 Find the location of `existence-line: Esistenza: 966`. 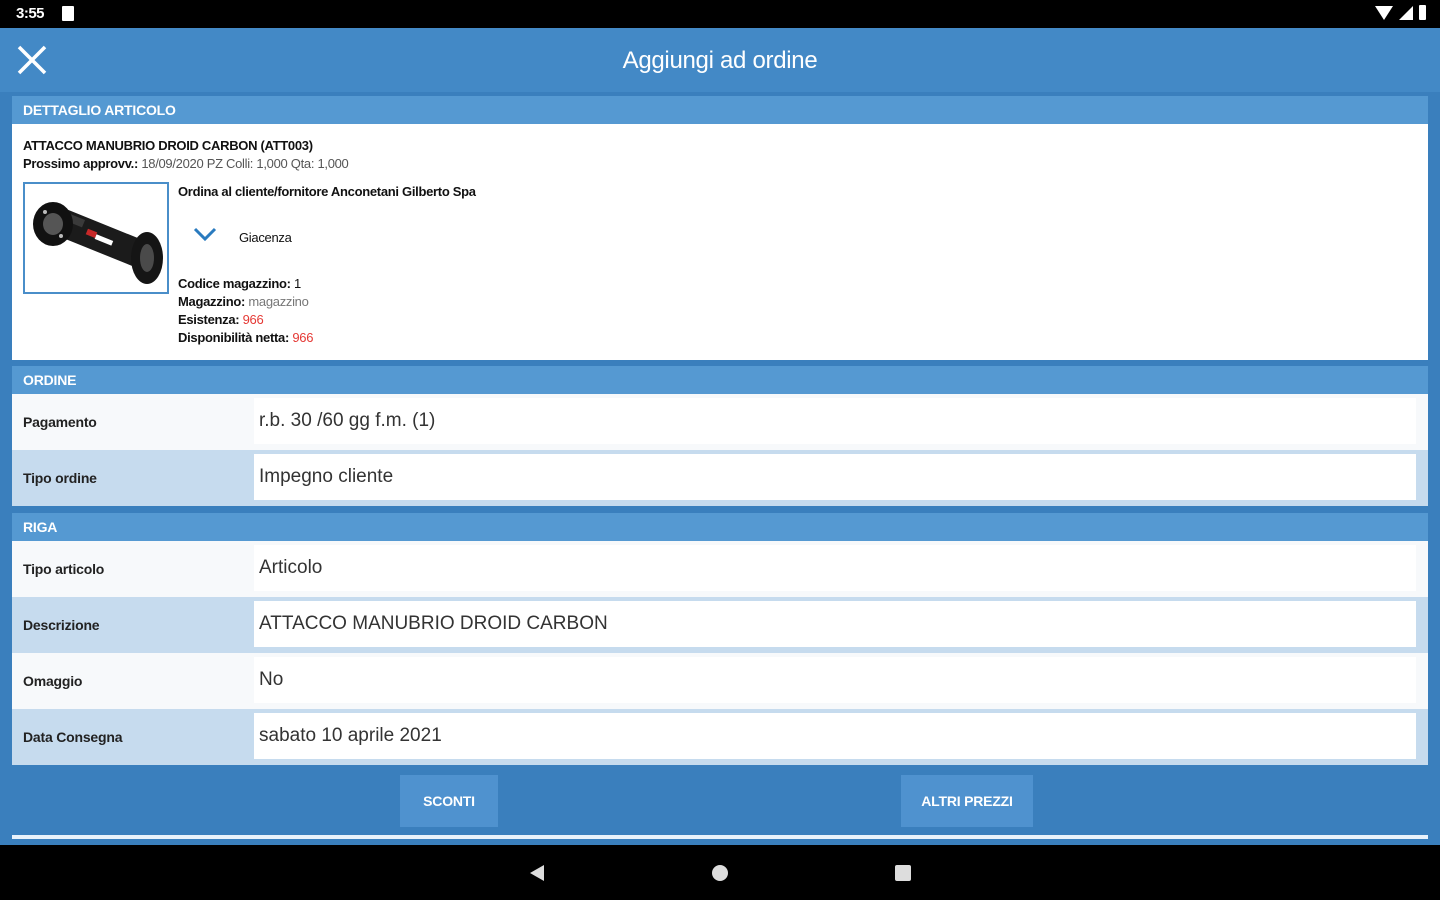

existence-line: Esistenza: 966 is located at coordinates (245, 320).